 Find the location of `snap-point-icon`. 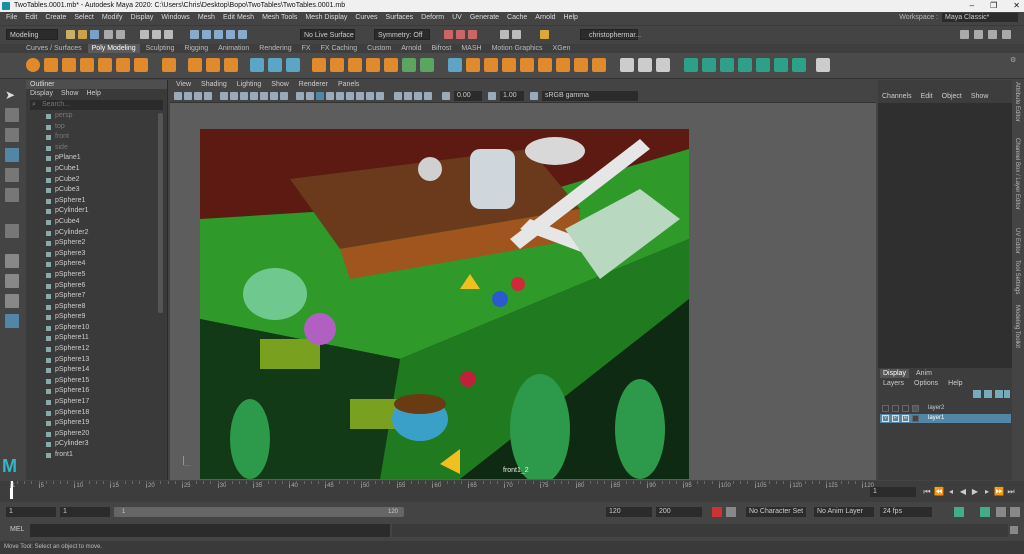

snap-point-icon is located at coordinates (218, 34).